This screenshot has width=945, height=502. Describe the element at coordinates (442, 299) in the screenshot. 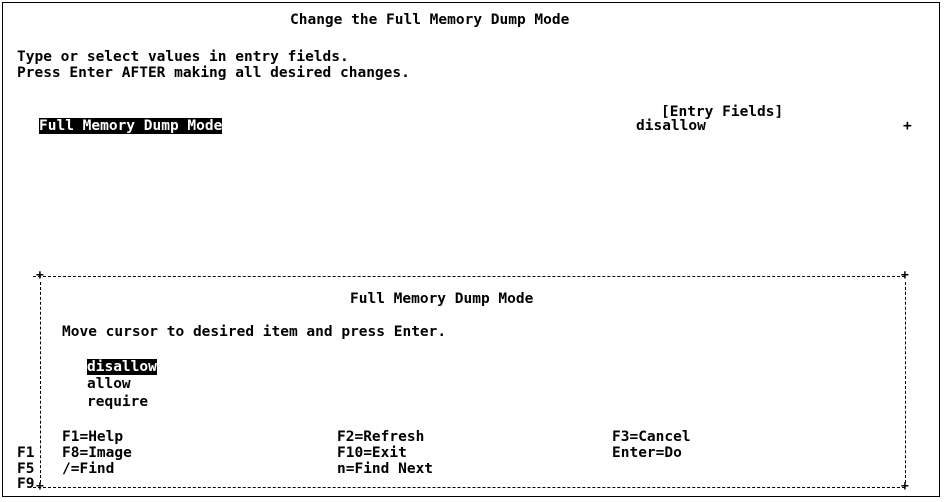

I see `popup-title: Full Memory Dump Mode` at that location.